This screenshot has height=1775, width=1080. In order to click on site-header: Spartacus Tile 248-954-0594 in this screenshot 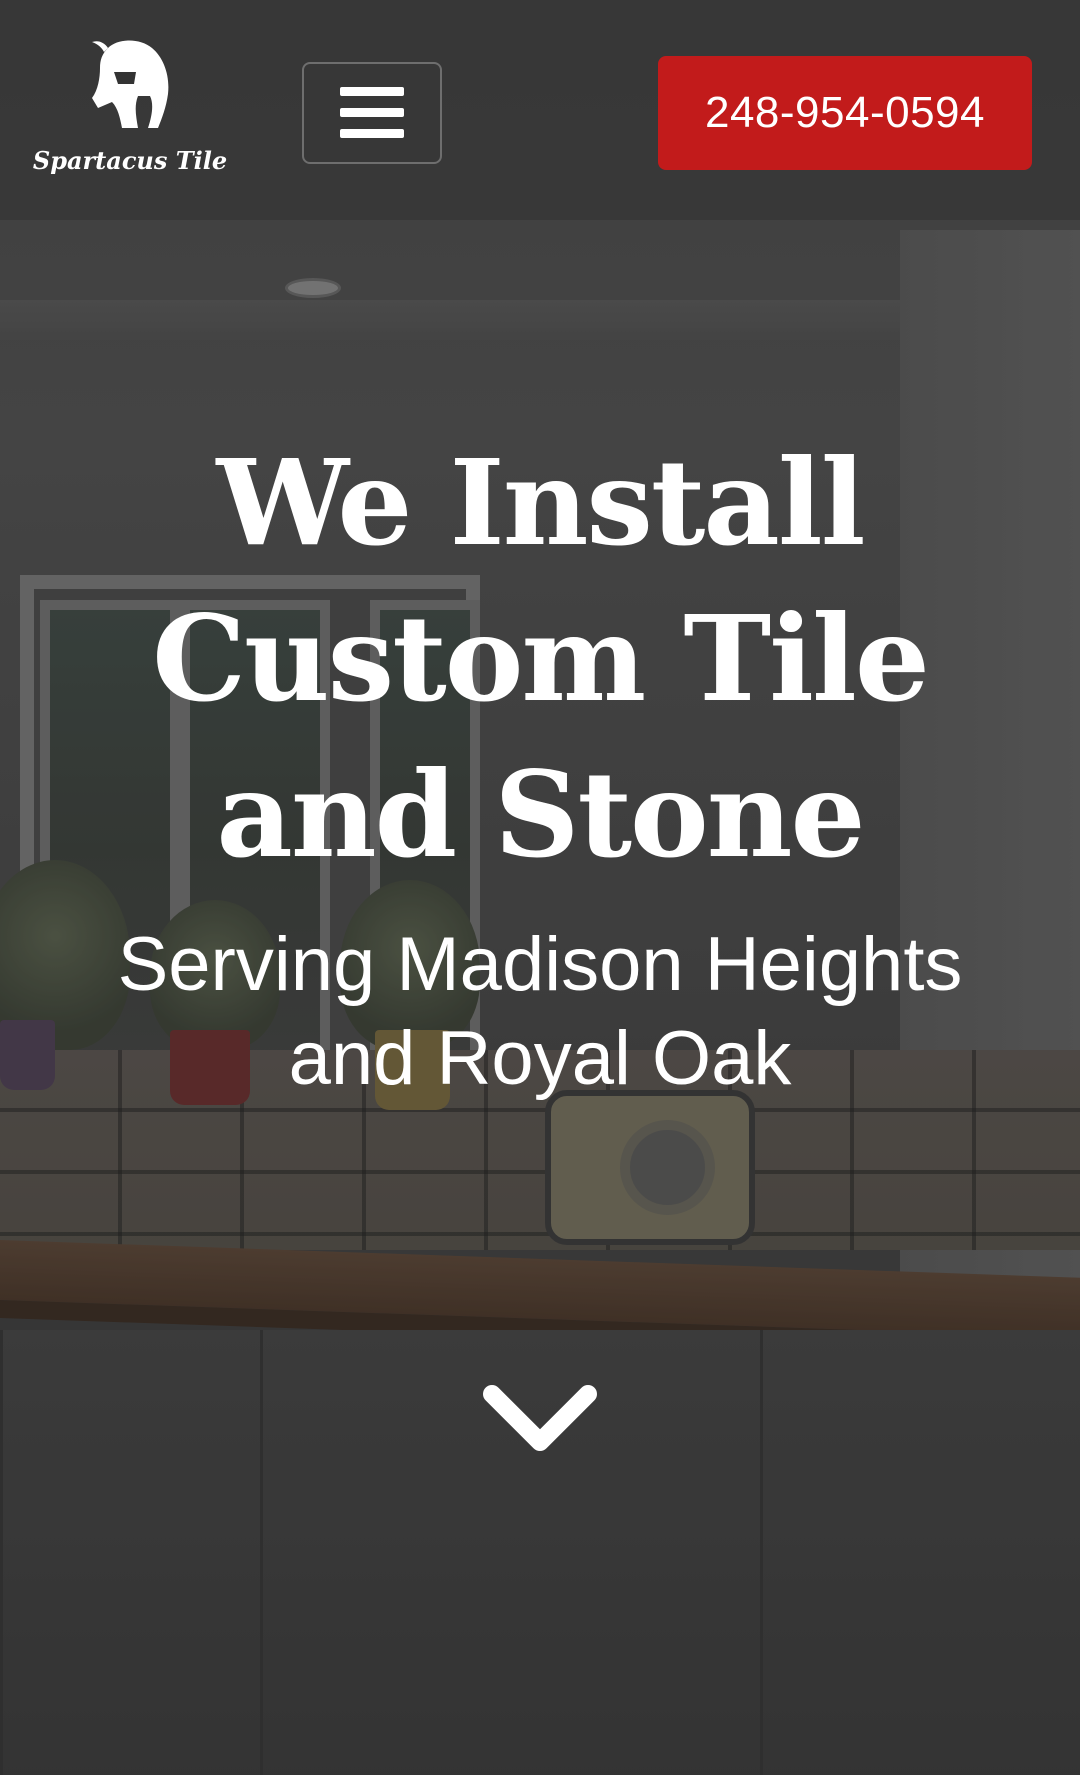, I will do `click(540, 110)`.